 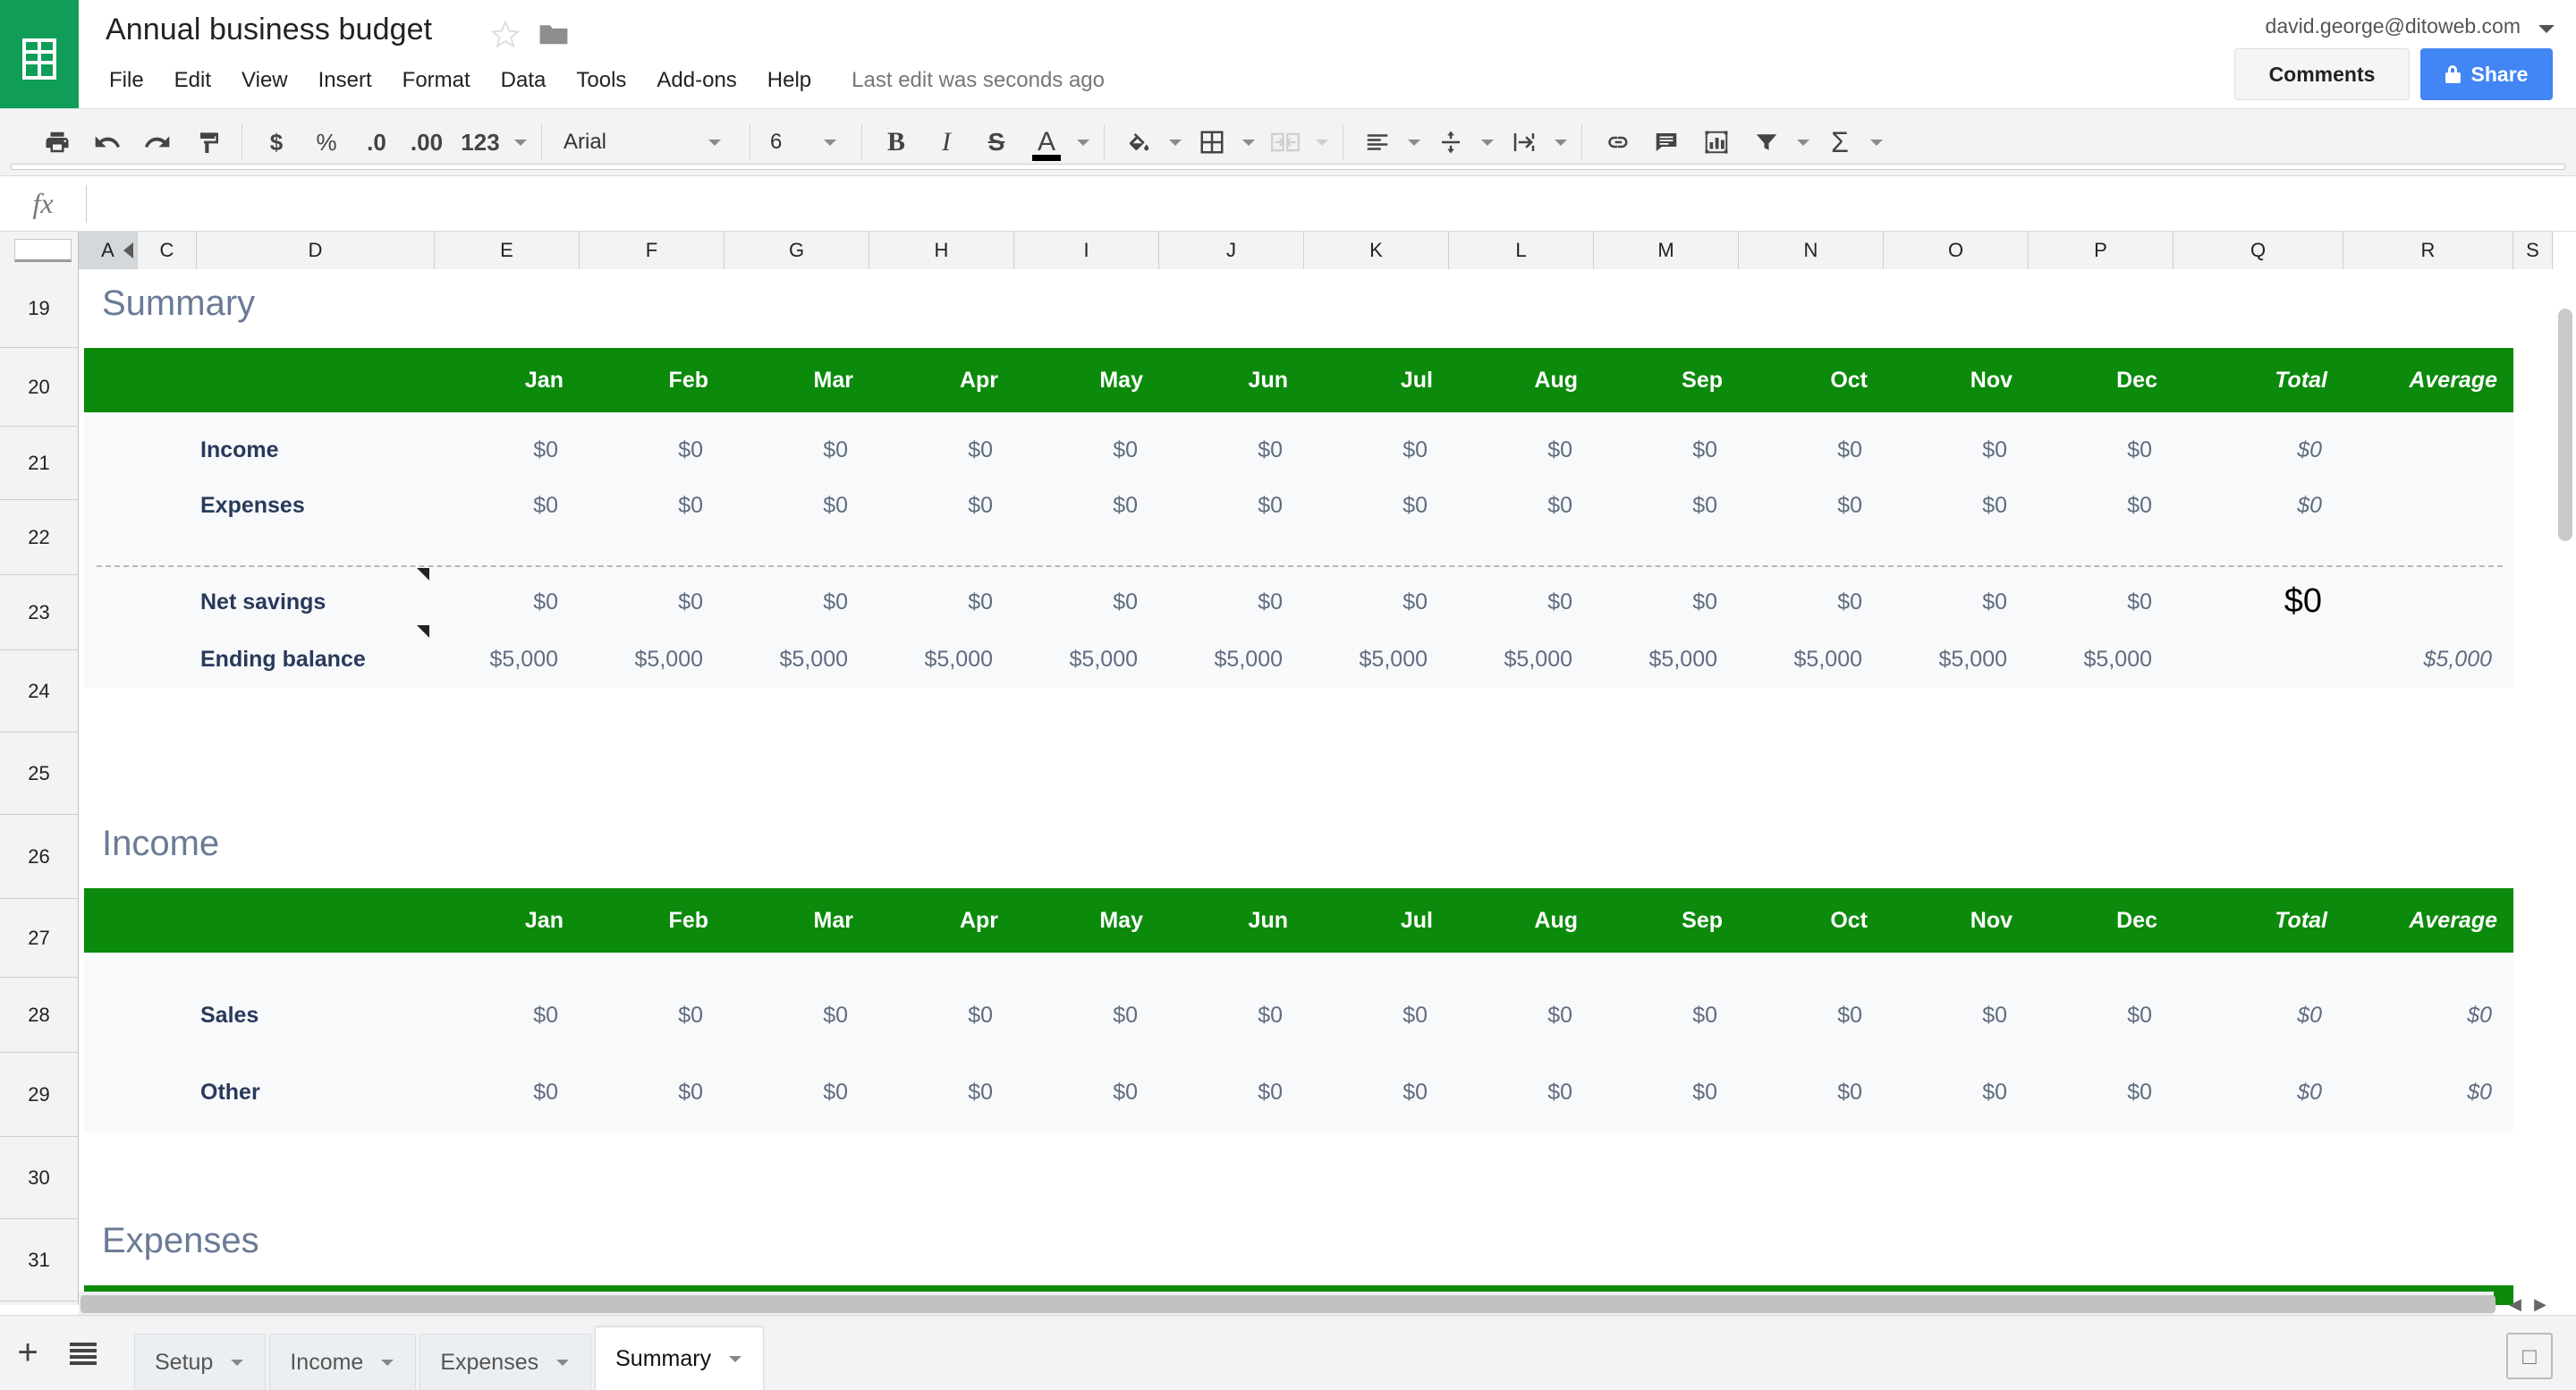 I want to click on sheet-tab-expenses: Expenses, so click(x=505, y=1361).